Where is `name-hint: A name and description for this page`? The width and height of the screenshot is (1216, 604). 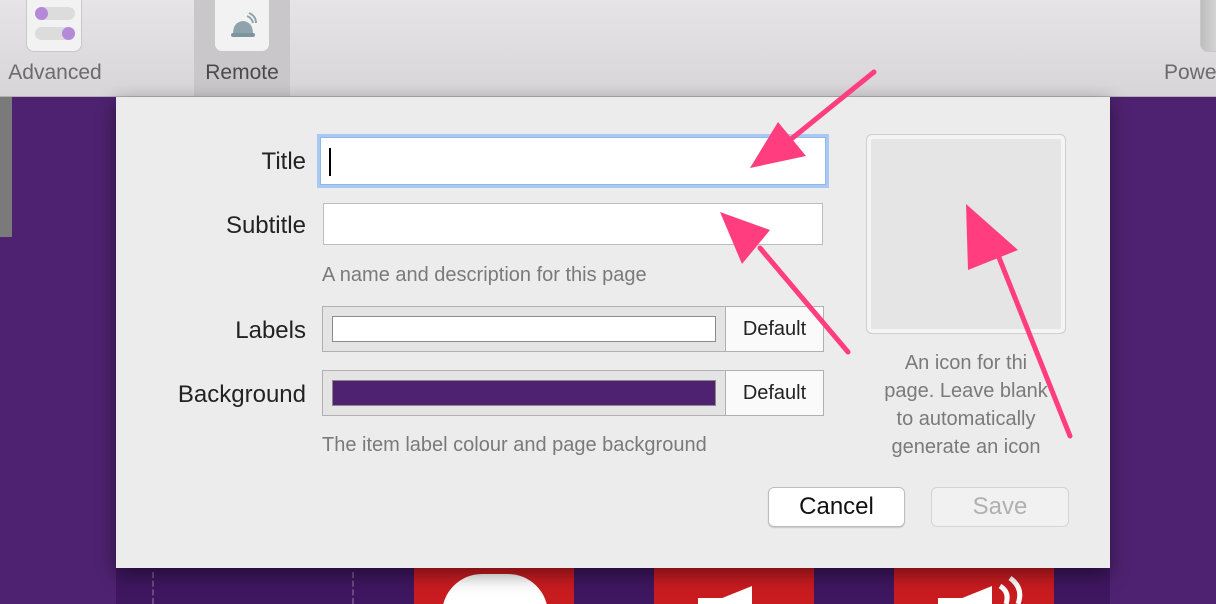
name-hint: A name and description for this page is located at coordinates (484, 275).